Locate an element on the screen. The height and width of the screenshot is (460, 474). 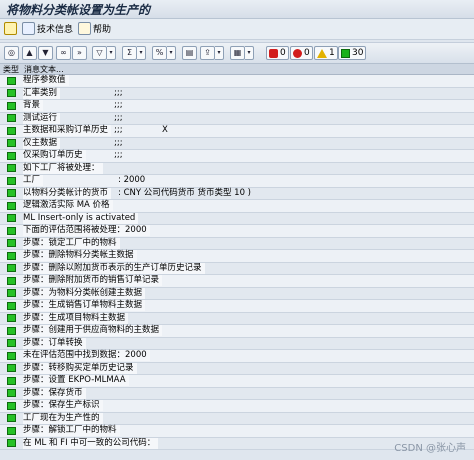
table-row: 步骤：保存生产标识 is located at coordinates (237, 406).